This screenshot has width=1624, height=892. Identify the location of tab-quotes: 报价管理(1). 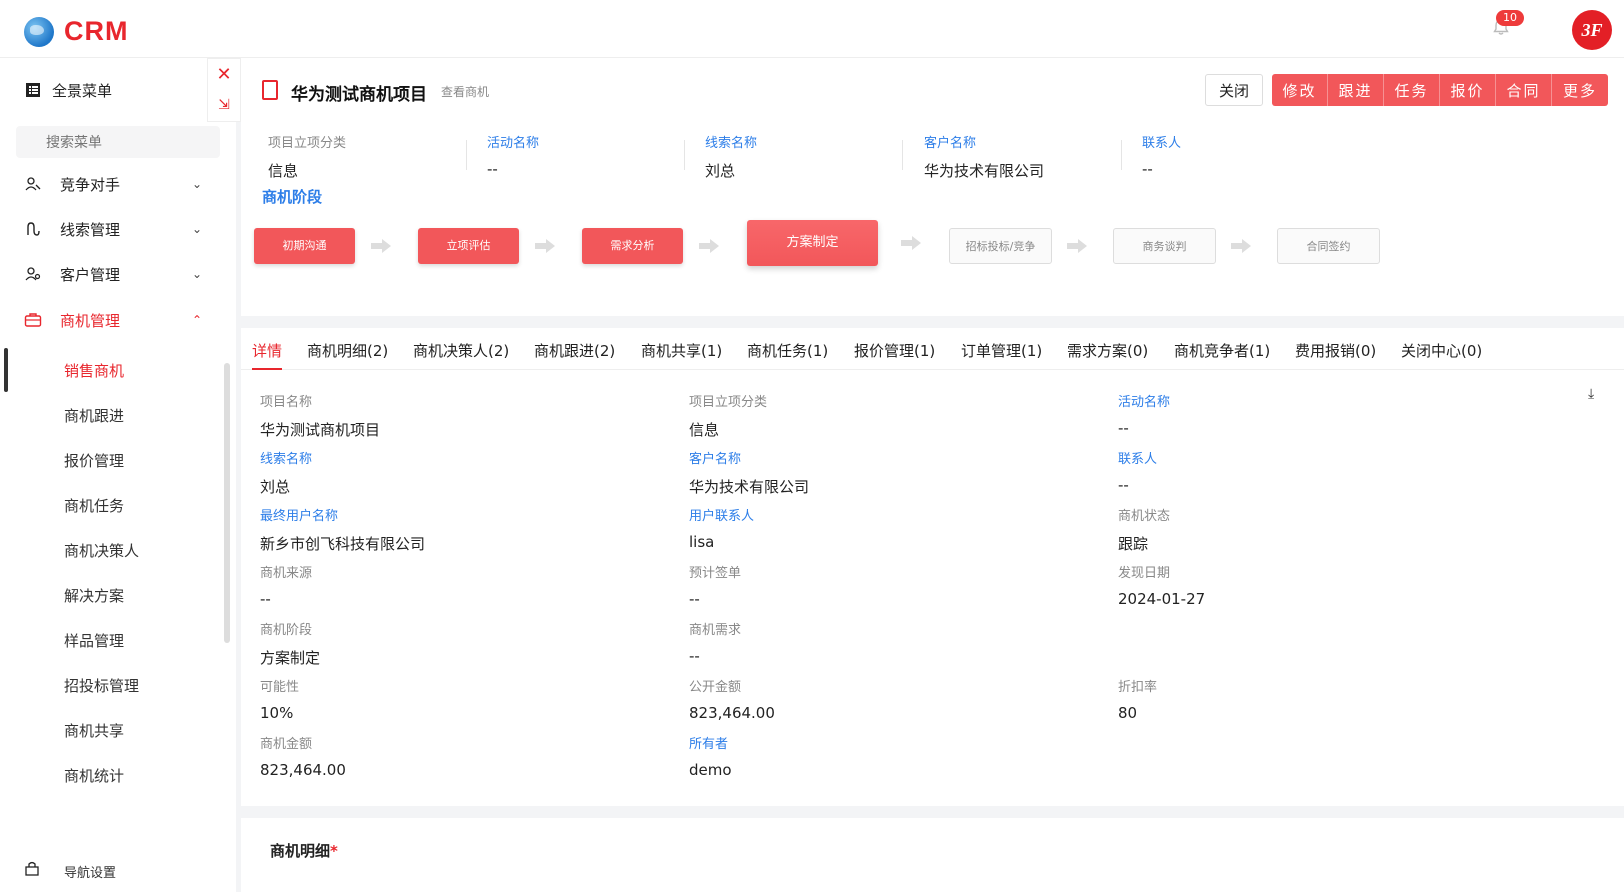
(894, 350).